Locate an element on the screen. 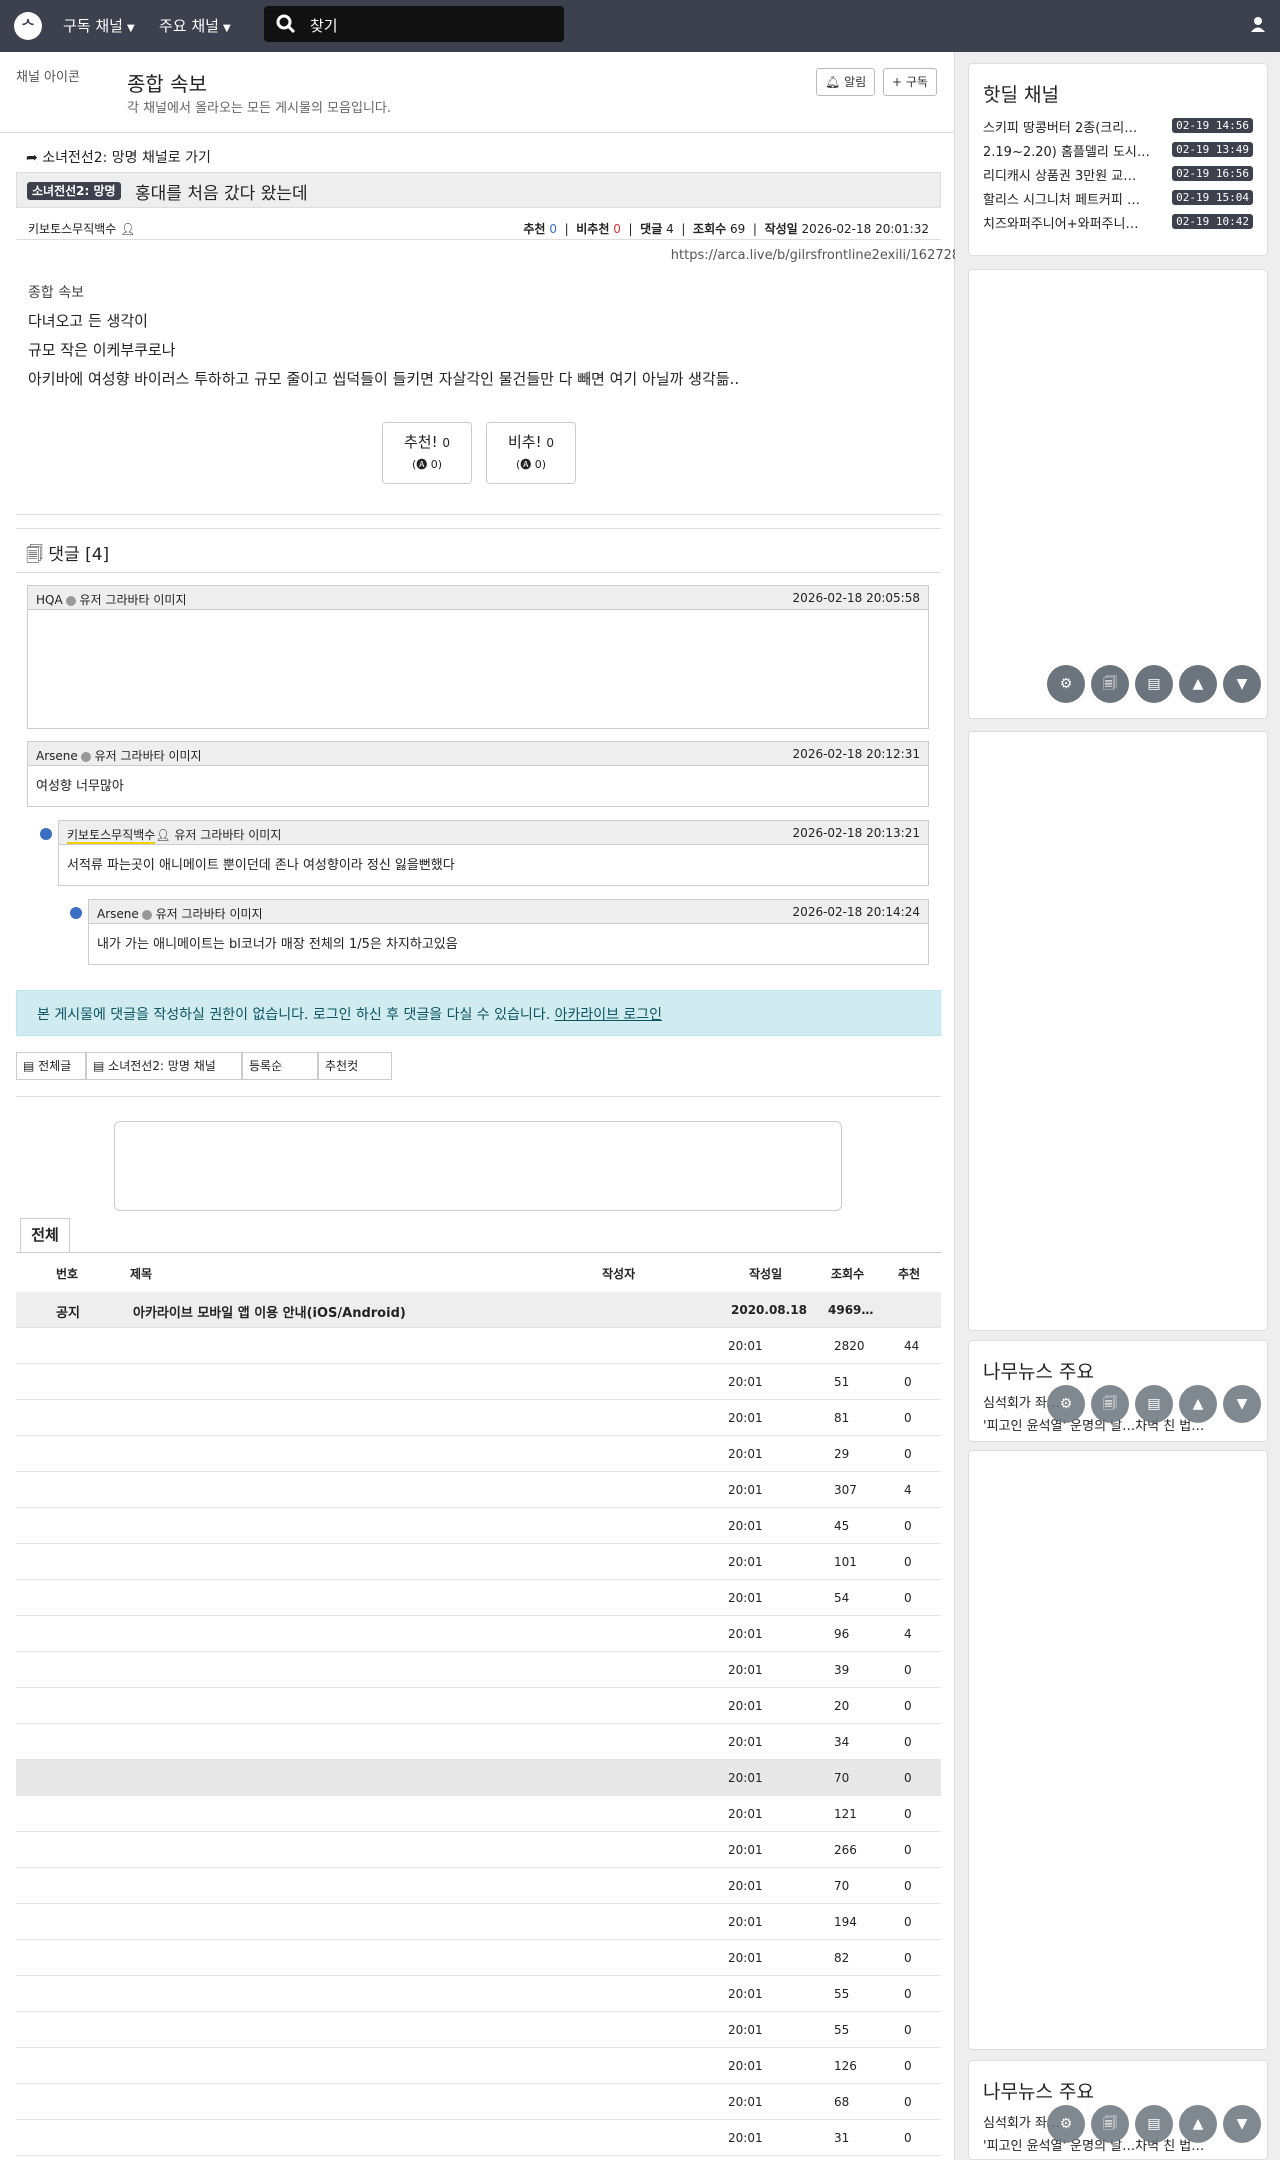  filter-channel: ▤ 소녀전선2: 망명 채널 is located at coordinates (164, 1066).